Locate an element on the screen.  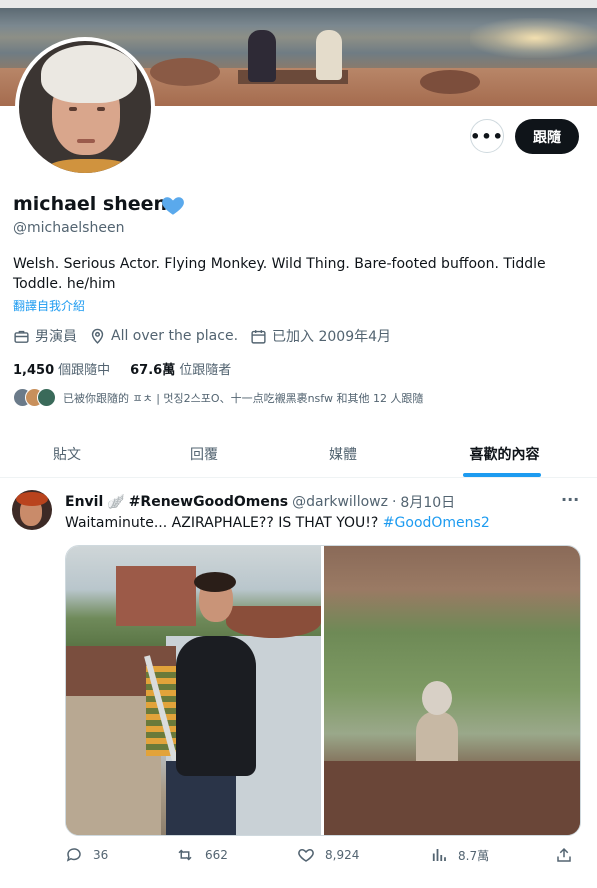
ellipsis-icon: ··· is located at coordinates (570, 499).